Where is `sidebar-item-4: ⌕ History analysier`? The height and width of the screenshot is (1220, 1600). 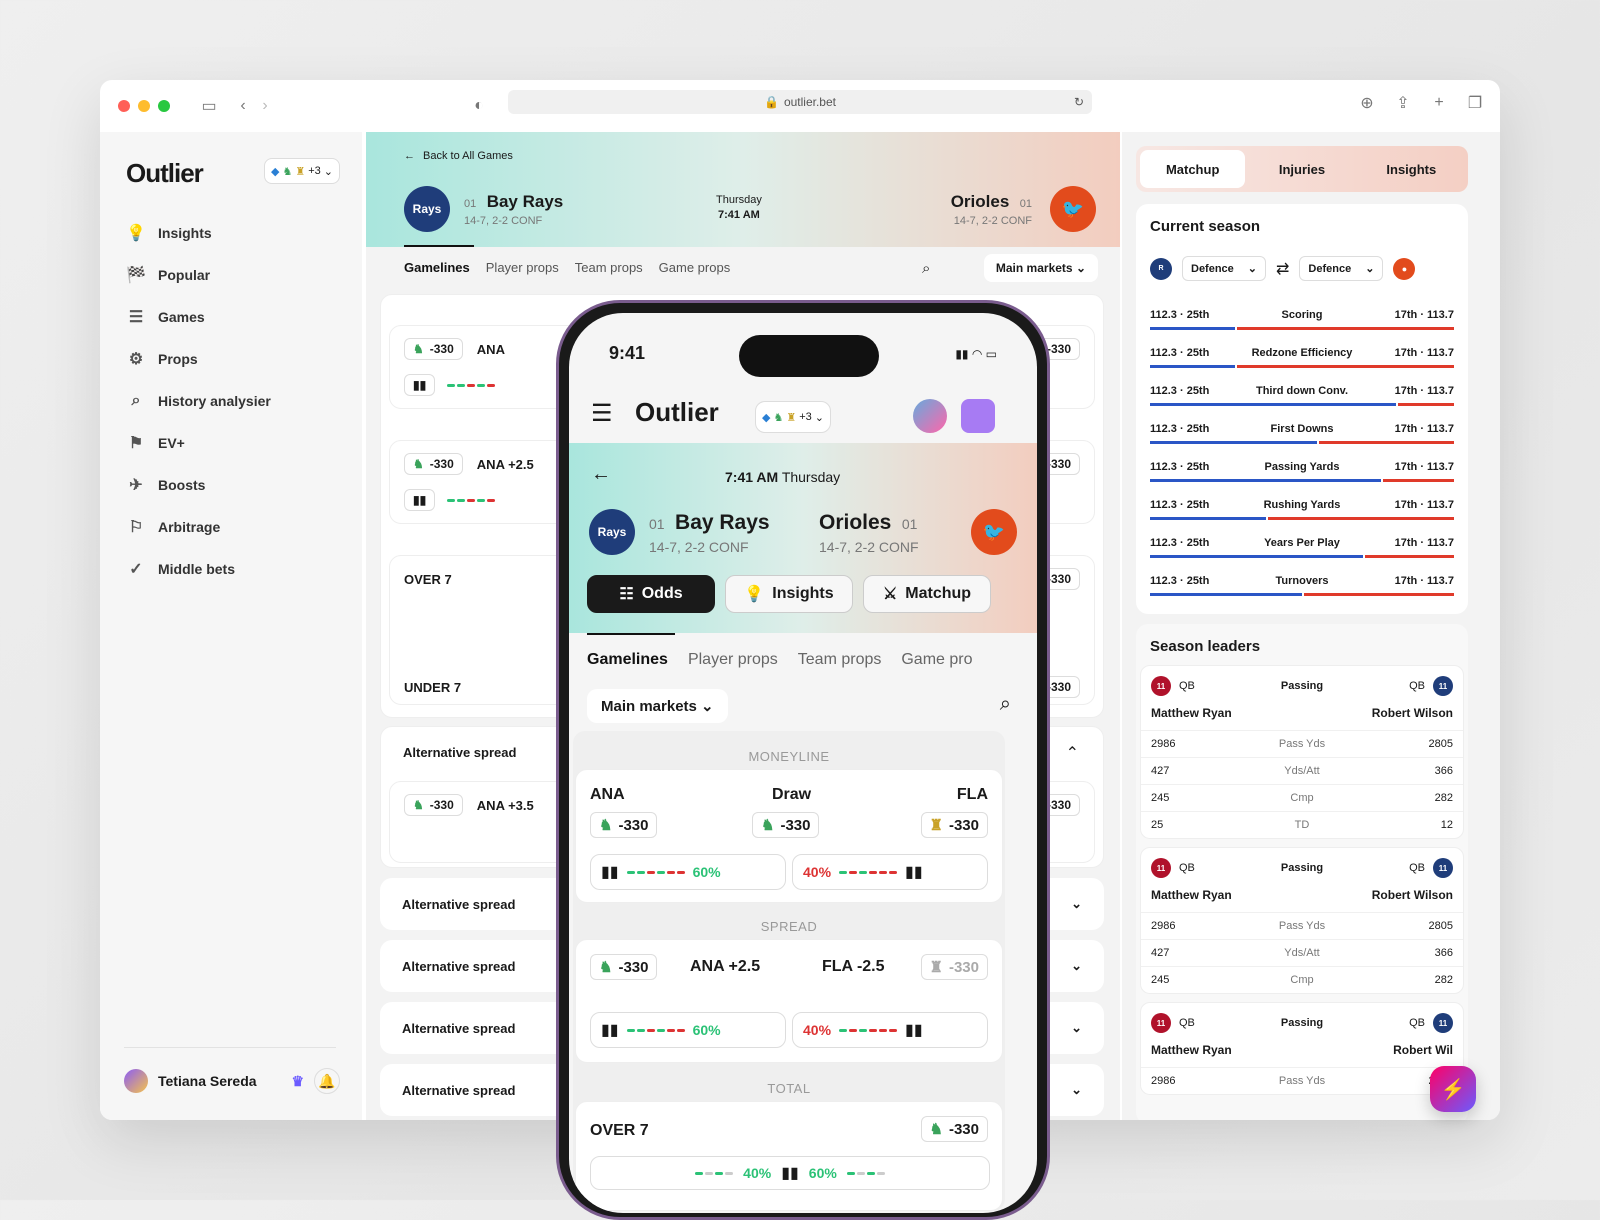
sidebar-item-4: ⌕ History analysier is located at coordinates (236, 401).